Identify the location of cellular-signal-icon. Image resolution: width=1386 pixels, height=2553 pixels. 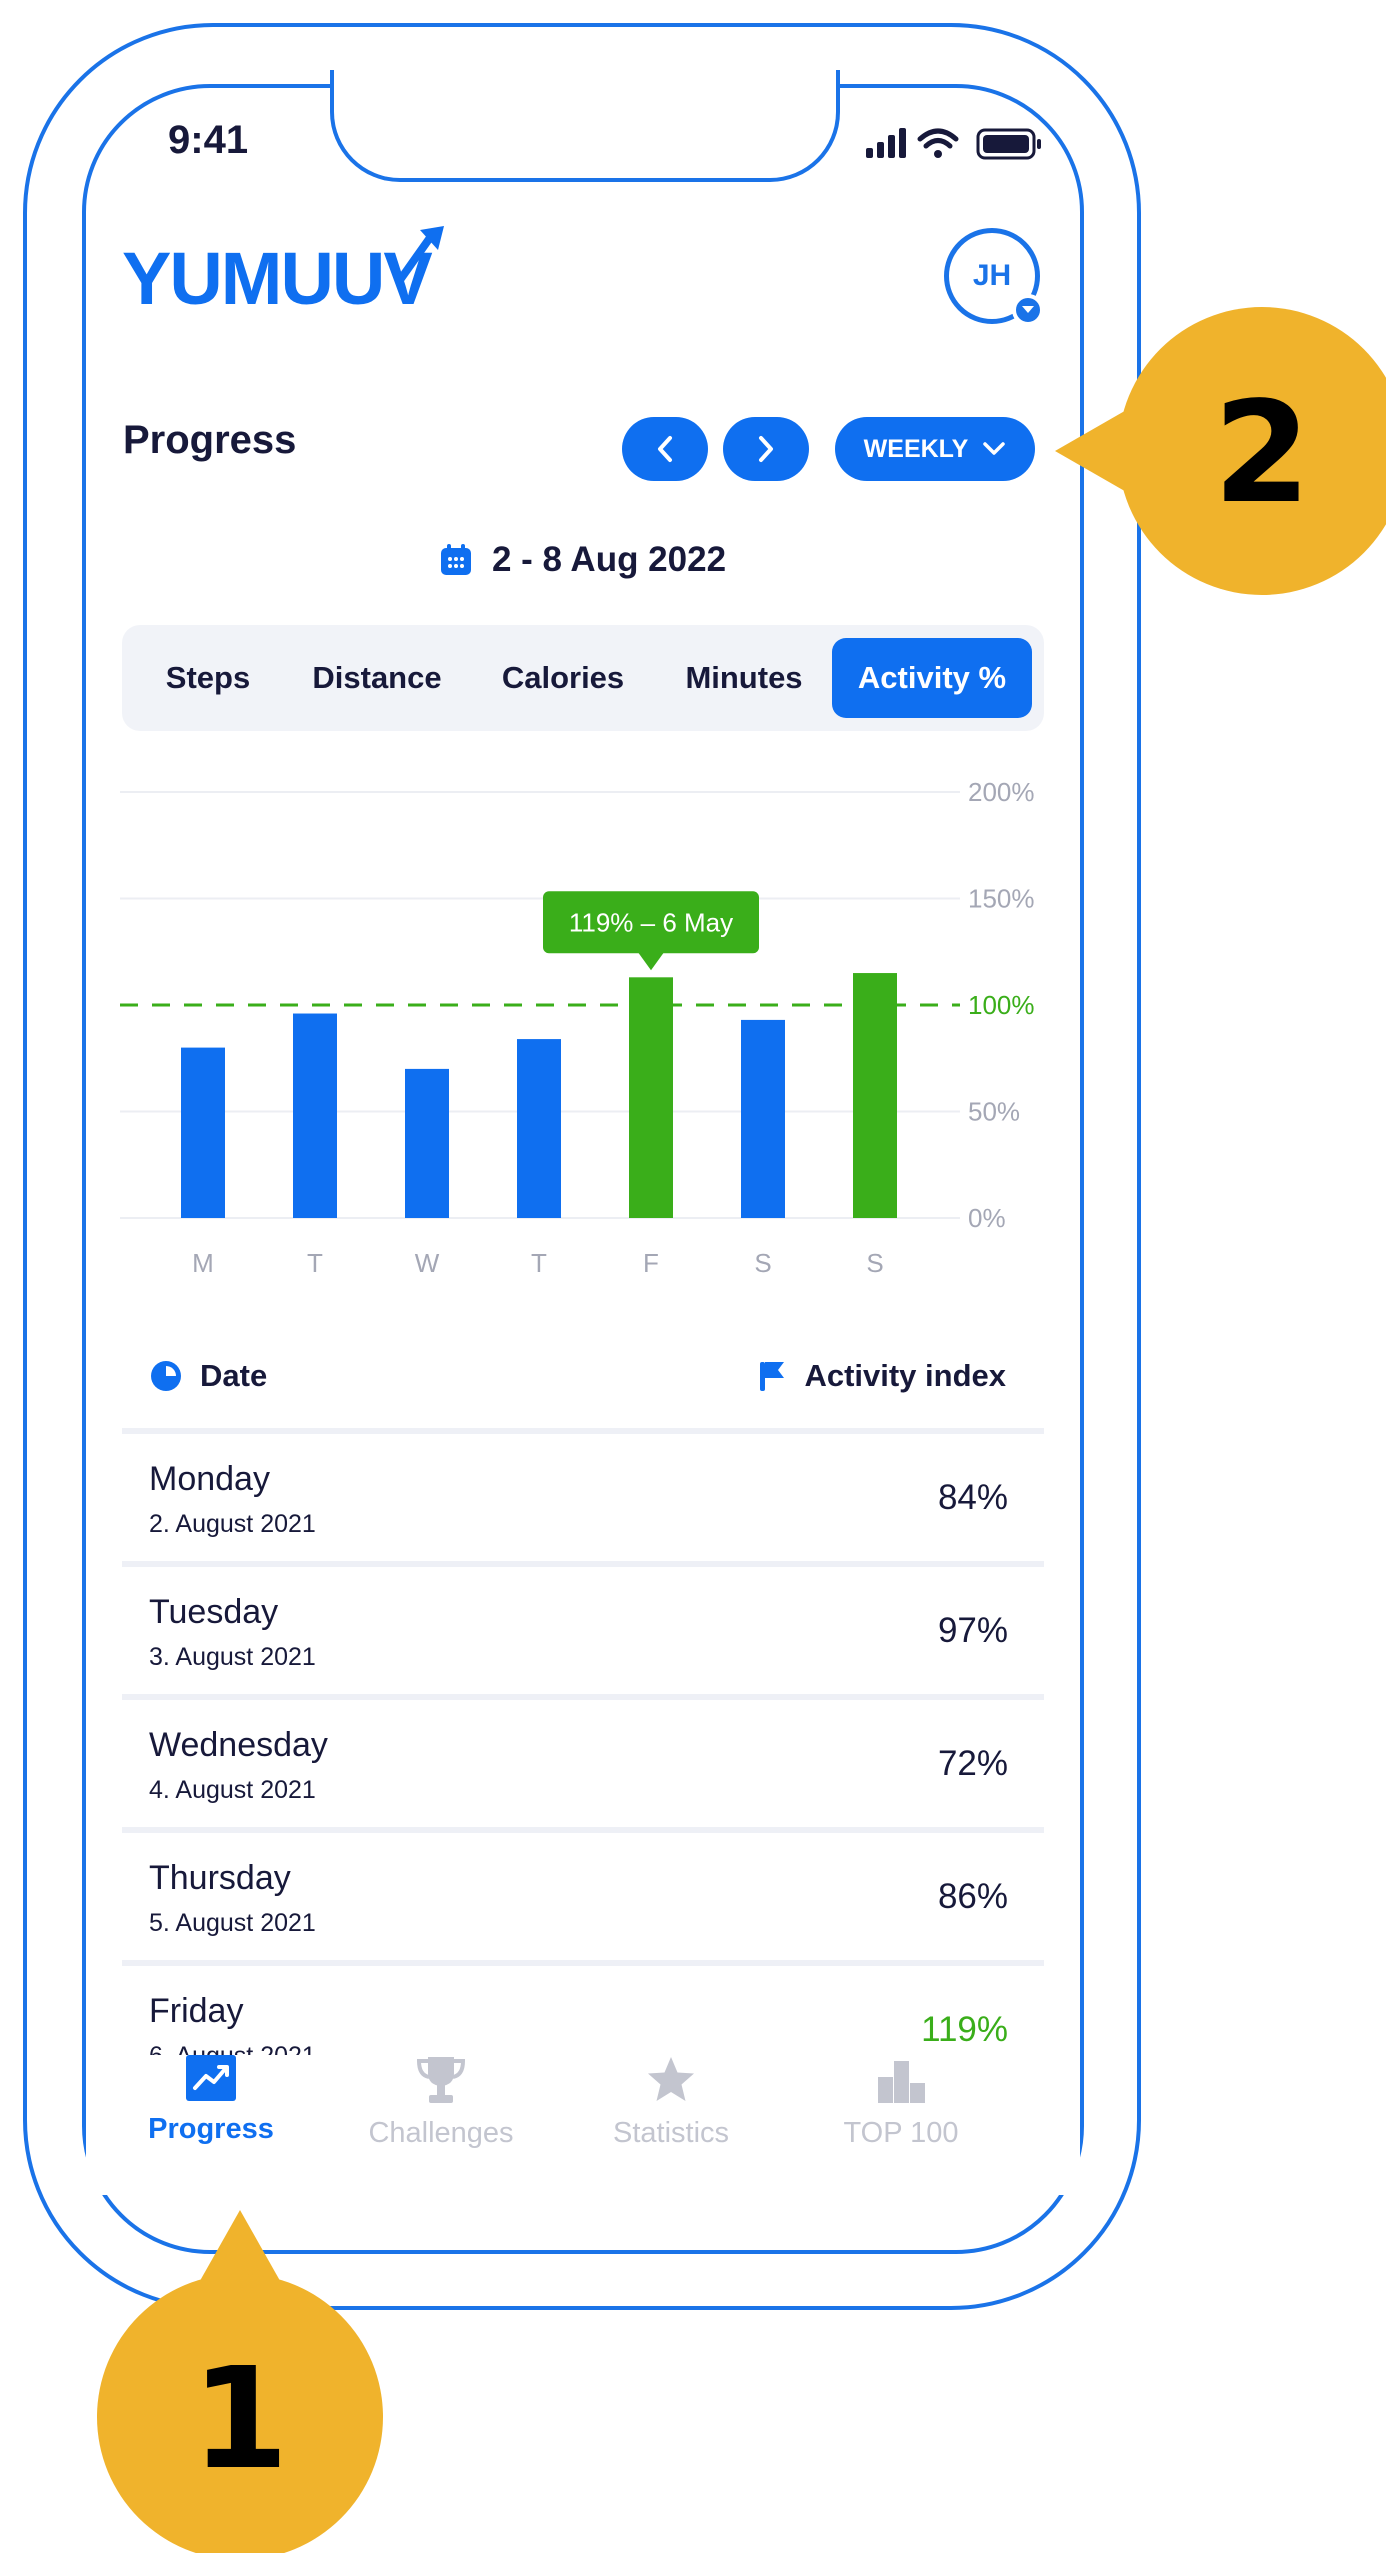
(886, 143).